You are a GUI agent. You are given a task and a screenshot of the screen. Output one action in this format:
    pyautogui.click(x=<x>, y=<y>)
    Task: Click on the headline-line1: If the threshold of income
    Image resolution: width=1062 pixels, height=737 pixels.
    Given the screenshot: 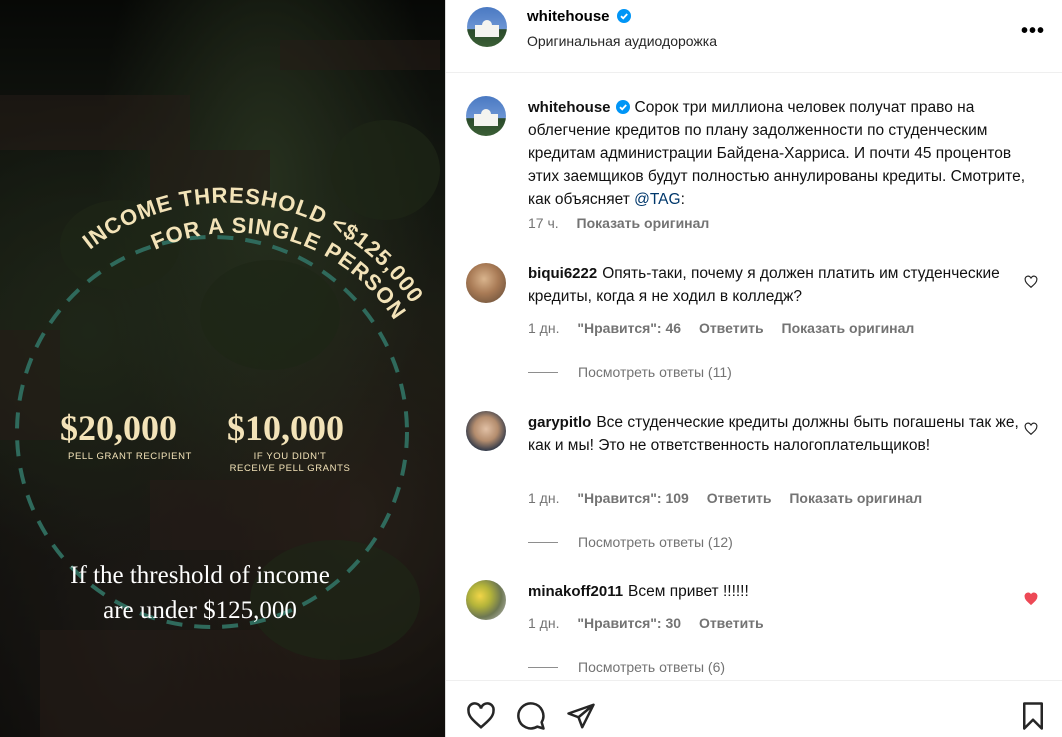 What is the action you would take?
    pyautogui.click(x=200, y=575)
    